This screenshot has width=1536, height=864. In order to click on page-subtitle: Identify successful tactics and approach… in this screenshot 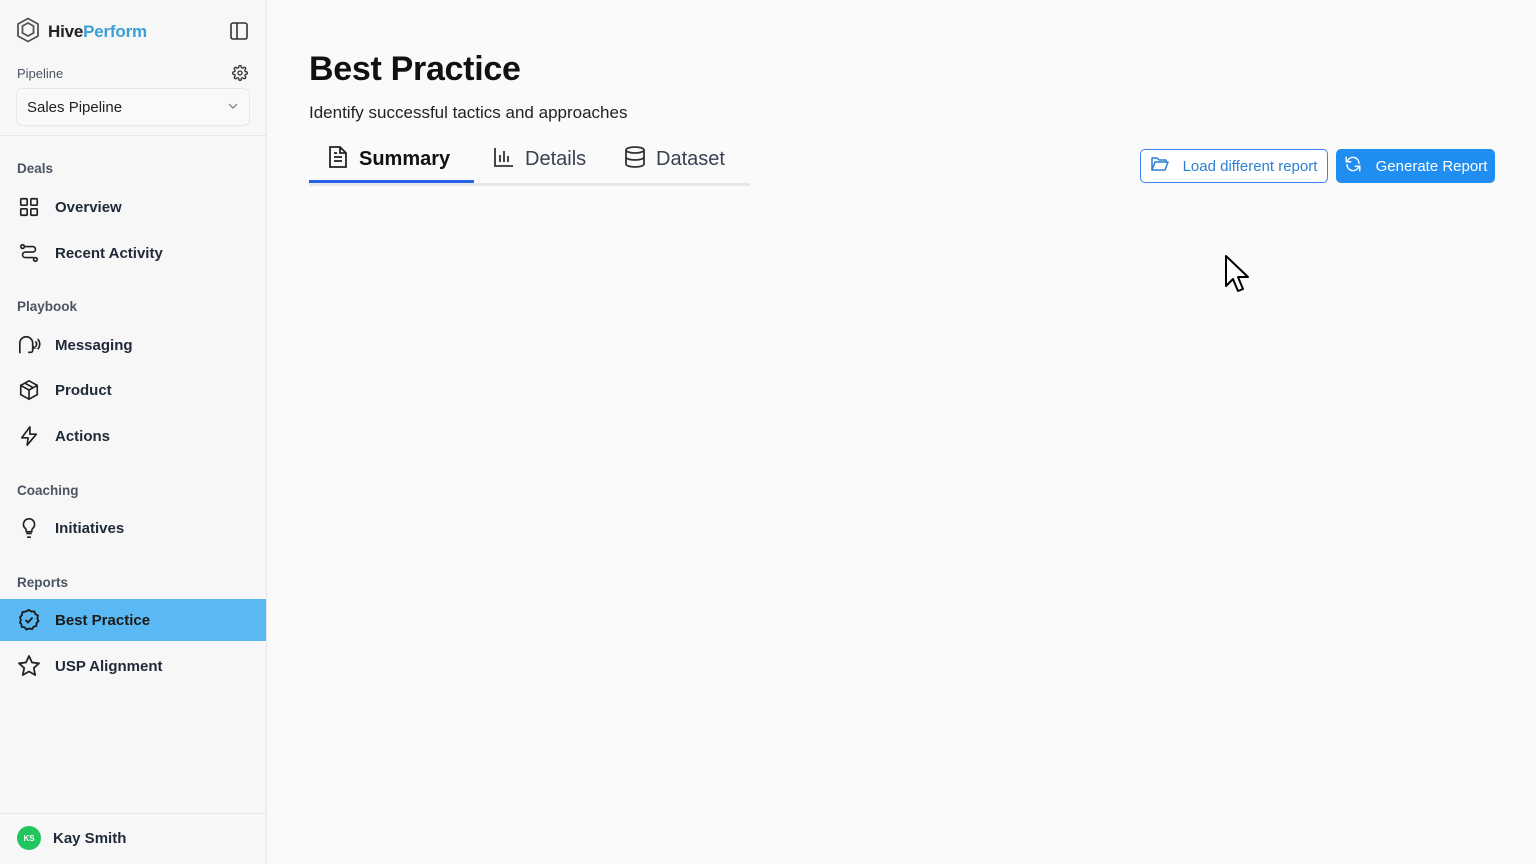, I will do `click(468, 112)`.